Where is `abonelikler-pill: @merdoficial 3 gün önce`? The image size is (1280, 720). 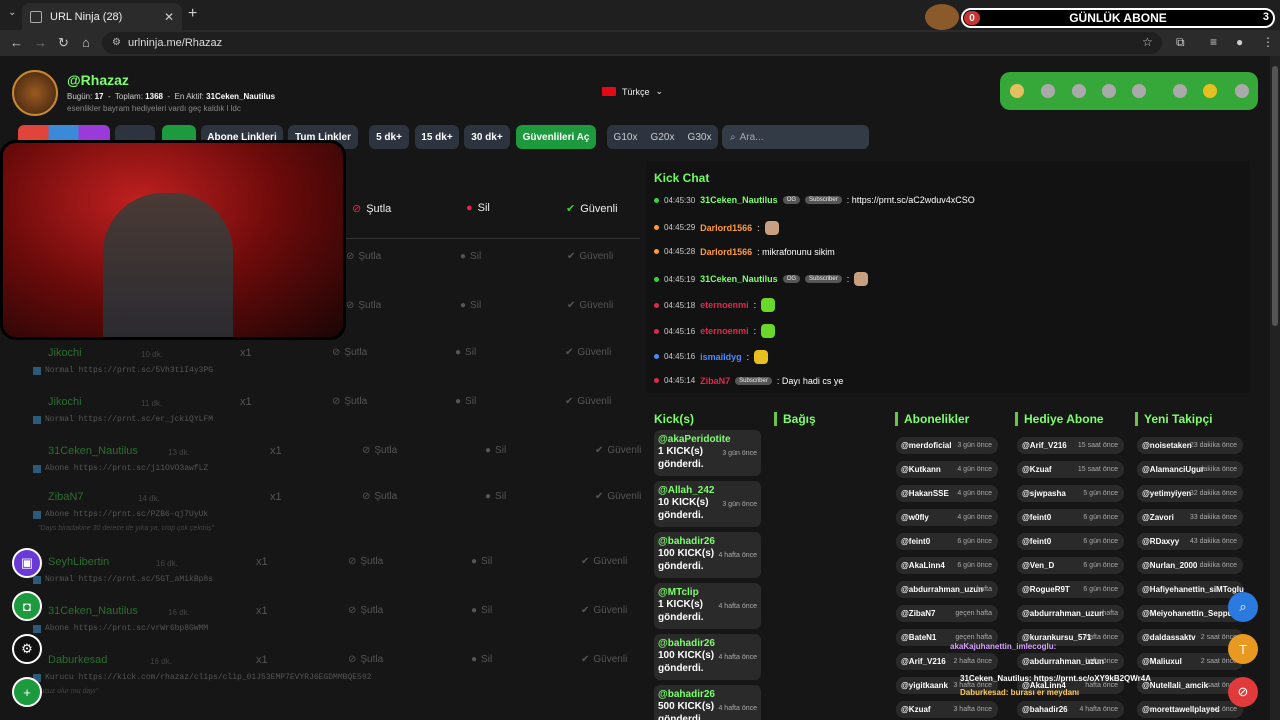
abonelikler-pill: @merdoficial 3 gün önce is located at coordinates (947, 445).